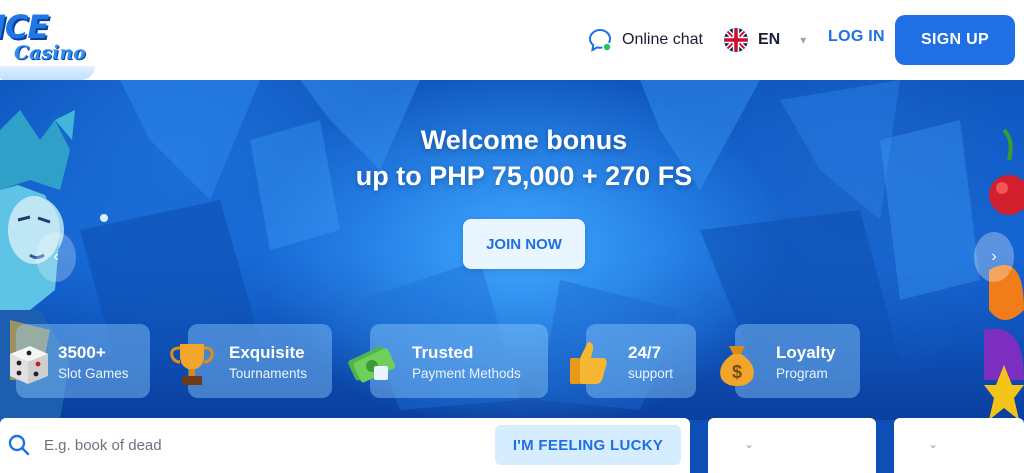 This screenshot has width=1024, height=473. I want to click on feature-title: Trusted, so click(443, 352).